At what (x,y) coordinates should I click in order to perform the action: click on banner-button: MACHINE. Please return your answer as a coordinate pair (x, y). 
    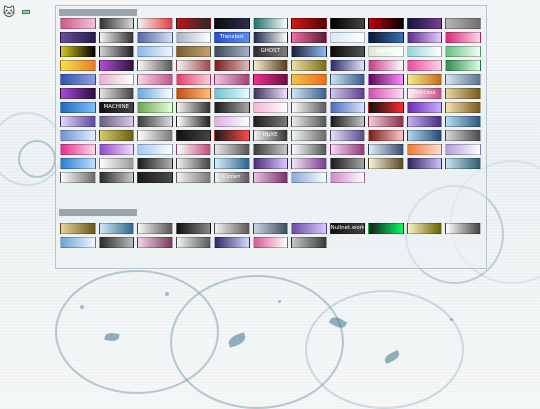
    Looking at the image, I should click on (116, 107).